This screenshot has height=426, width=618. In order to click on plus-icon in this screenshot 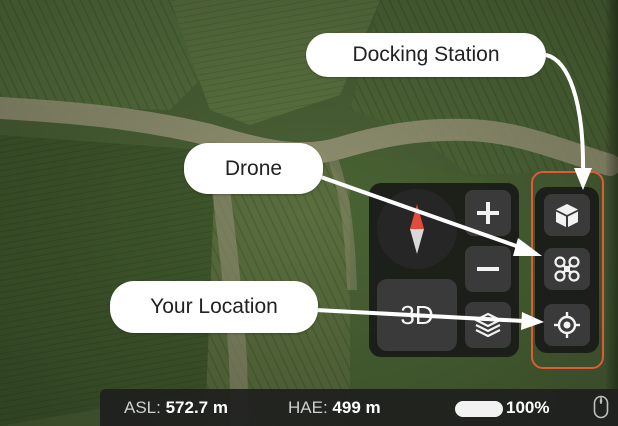, I will do `click(488, 213)`.